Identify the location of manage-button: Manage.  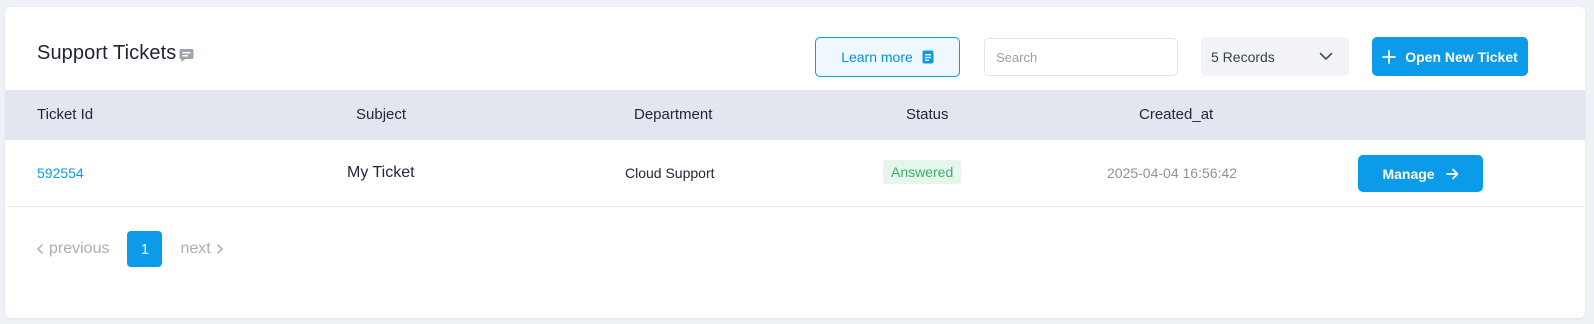
(1420, 173).